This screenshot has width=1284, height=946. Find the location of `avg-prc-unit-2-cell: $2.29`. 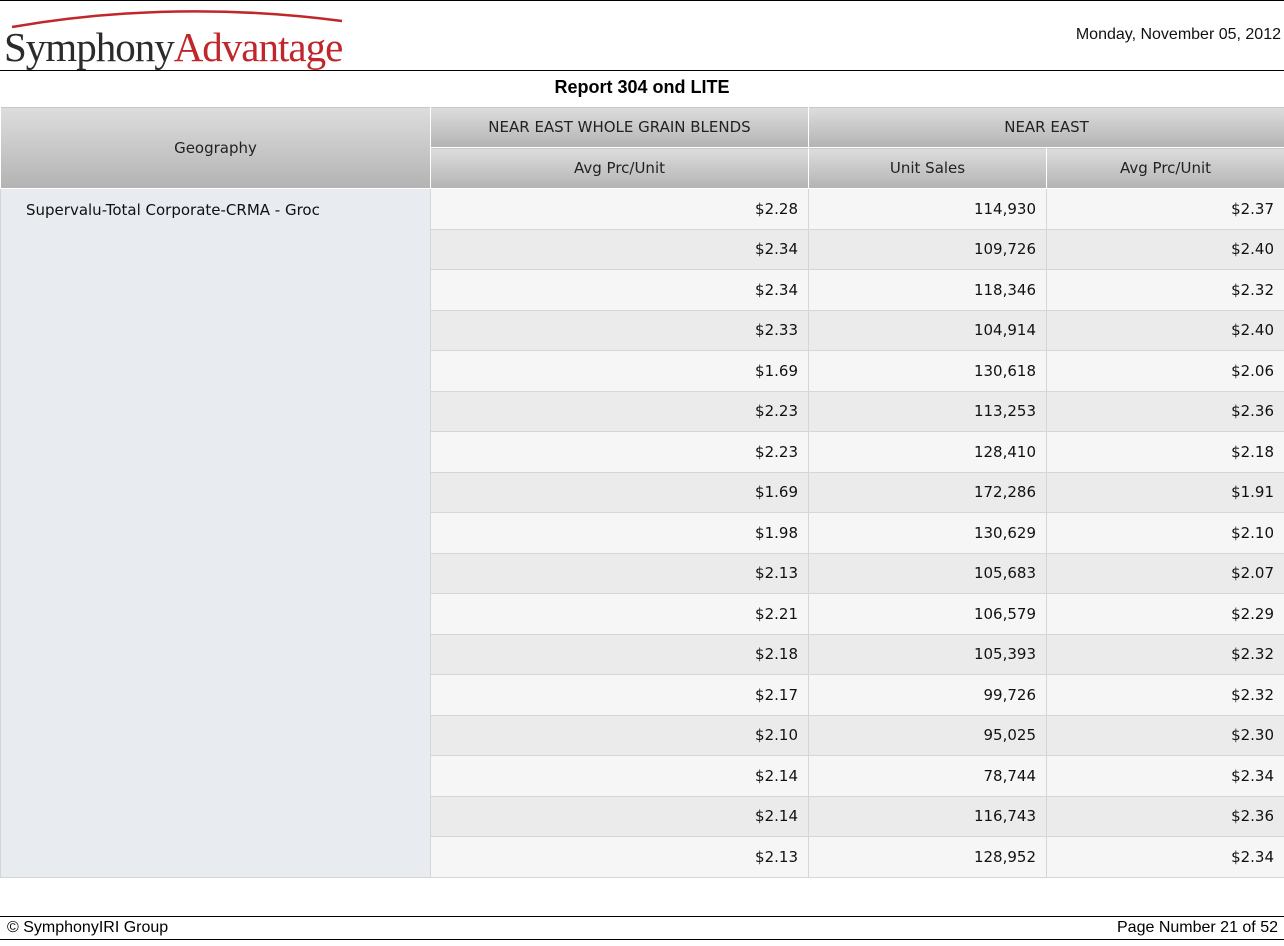

avg-prc-unit-2-cell: $2.29 is located at coordinates (1164, 614).